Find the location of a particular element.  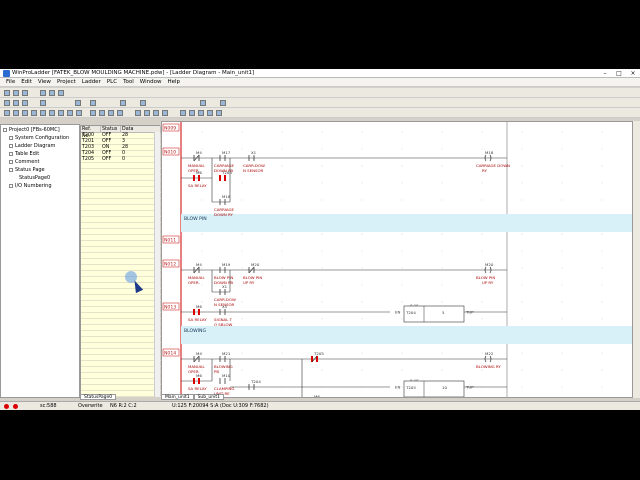

minimize-button: – is located at coordinates (605, 73).